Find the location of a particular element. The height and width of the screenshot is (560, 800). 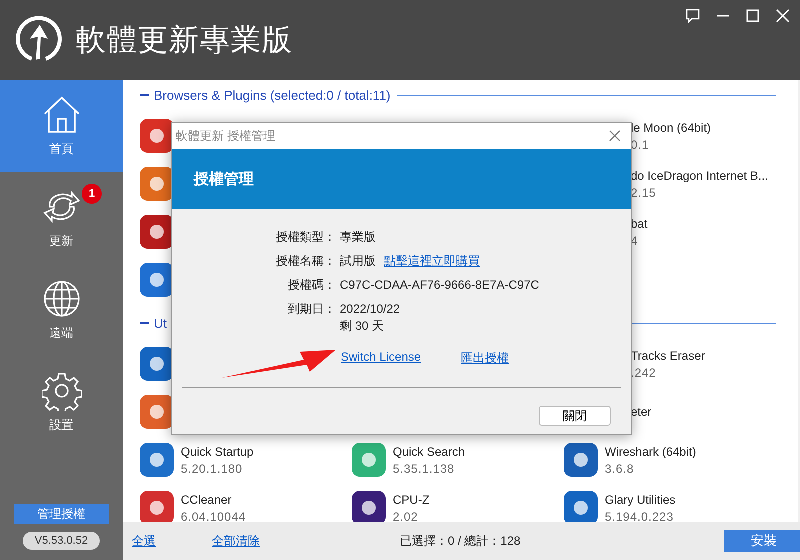

field-value: 剩 30 天 is located at coordinates (362, 326).